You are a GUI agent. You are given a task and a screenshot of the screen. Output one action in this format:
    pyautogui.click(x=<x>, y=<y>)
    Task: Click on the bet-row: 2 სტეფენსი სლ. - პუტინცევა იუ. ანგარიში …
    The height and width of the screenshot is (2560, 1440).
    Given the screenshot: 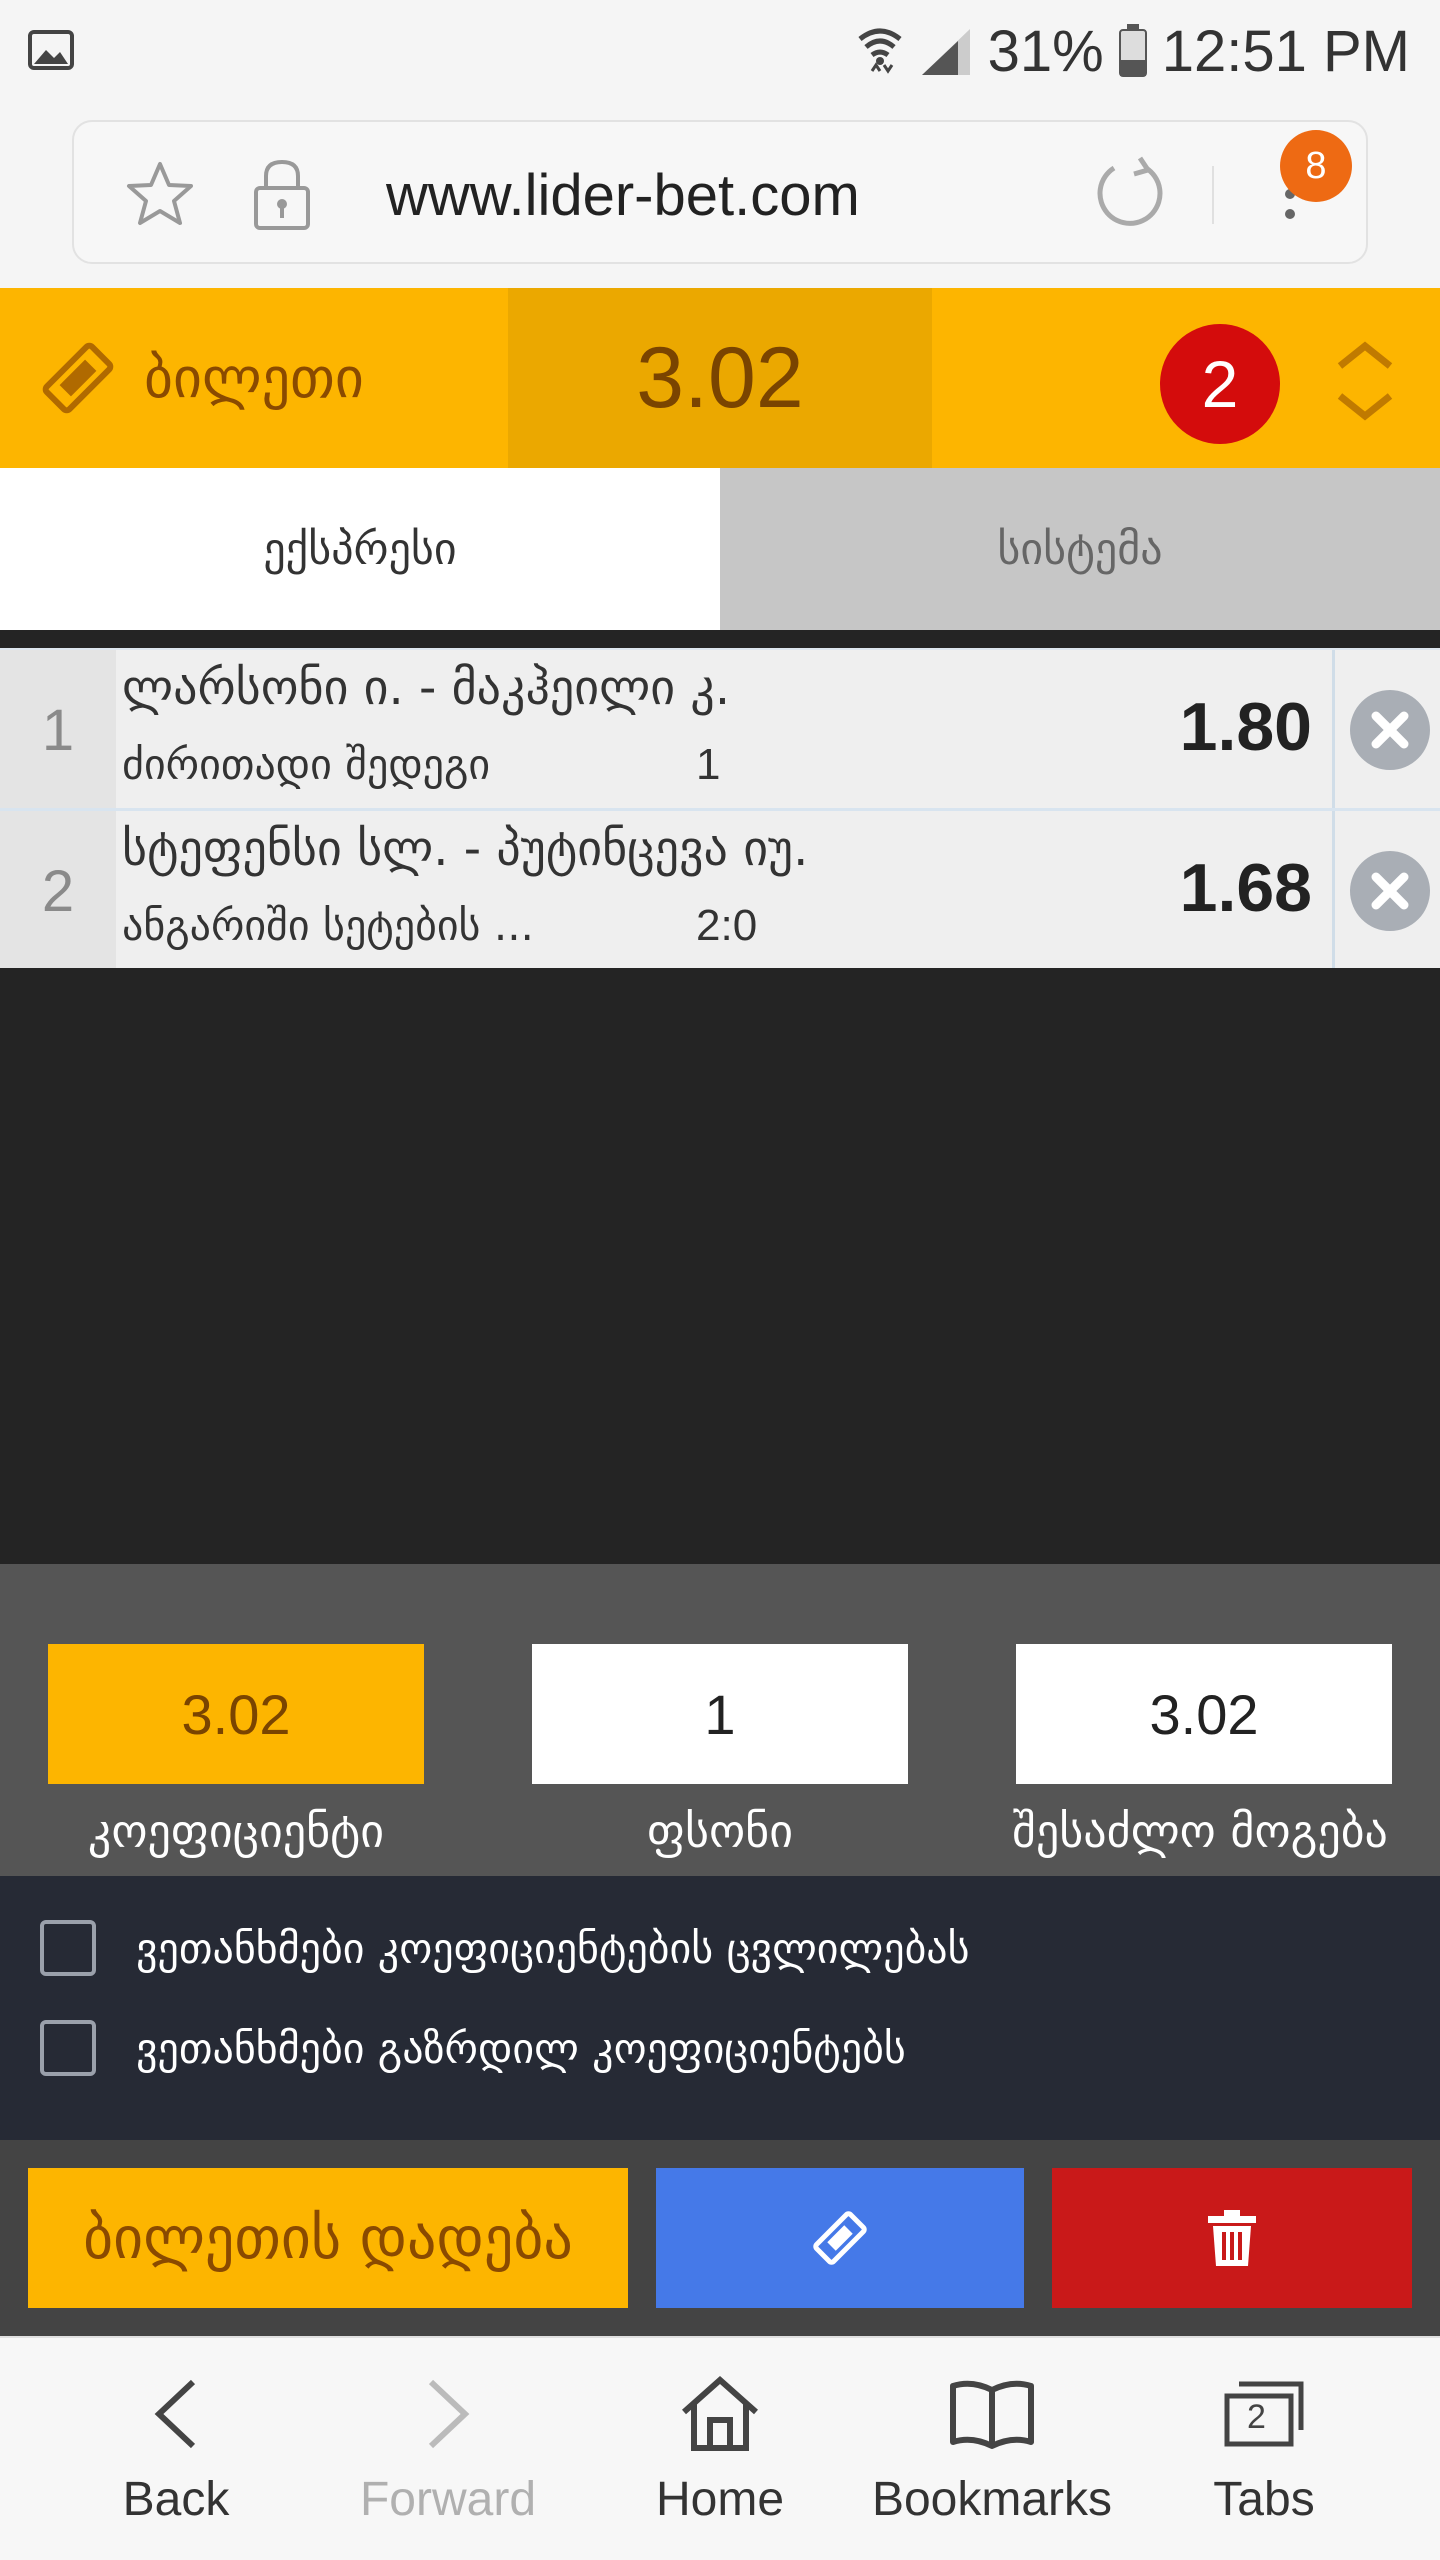 What is the action you would take?
    pyautogui.click(x=720, y=889)
    